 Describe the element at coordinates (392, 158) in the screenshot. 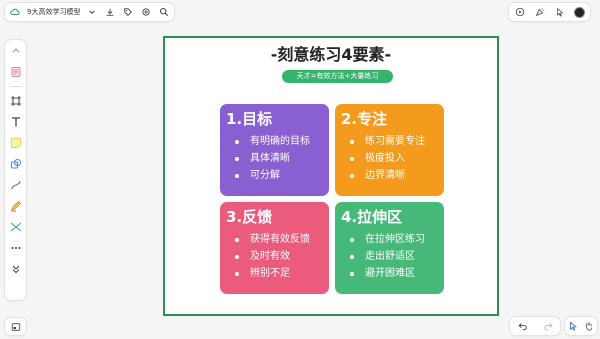

I see `card-item: 极度投入` at that location.